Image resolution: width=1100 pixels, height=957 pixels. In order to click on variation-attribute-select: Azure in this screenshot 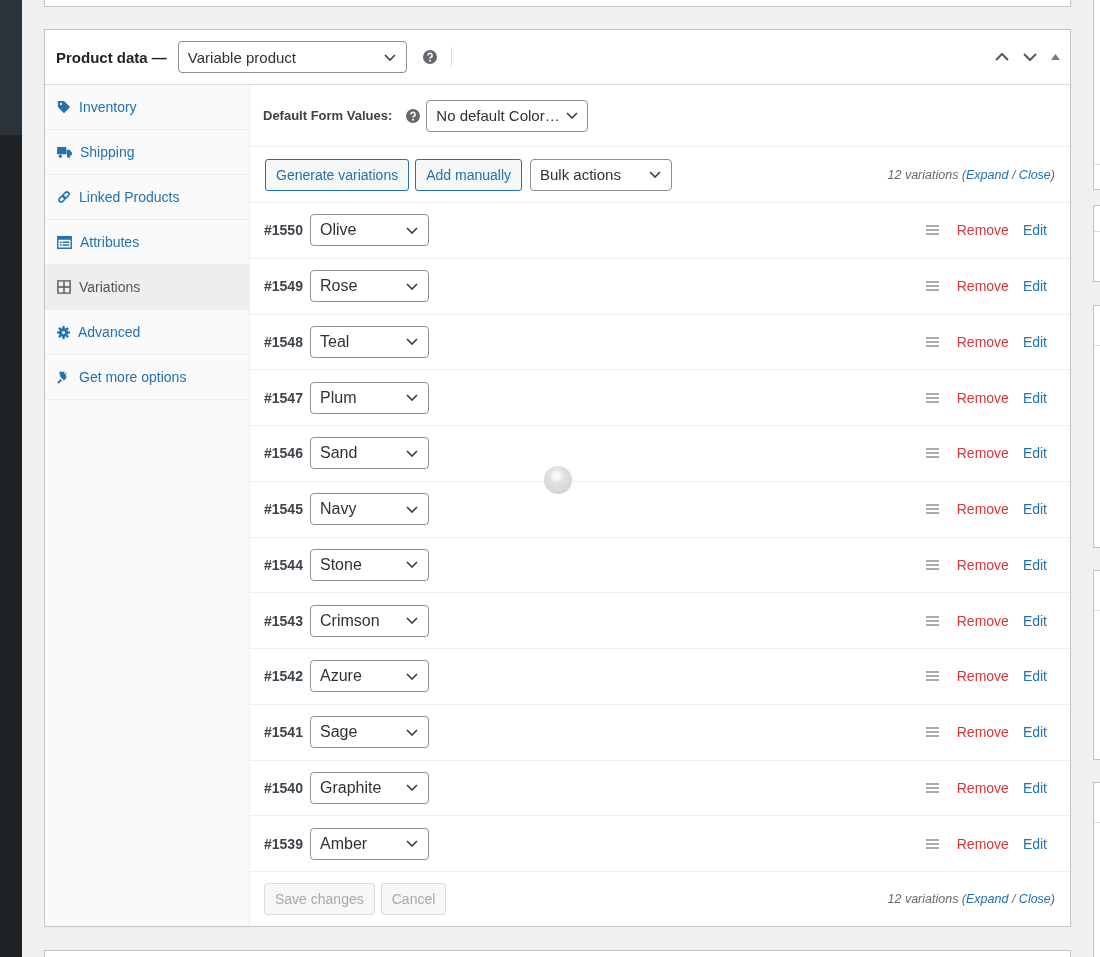, I will do `click(369, 676)`.